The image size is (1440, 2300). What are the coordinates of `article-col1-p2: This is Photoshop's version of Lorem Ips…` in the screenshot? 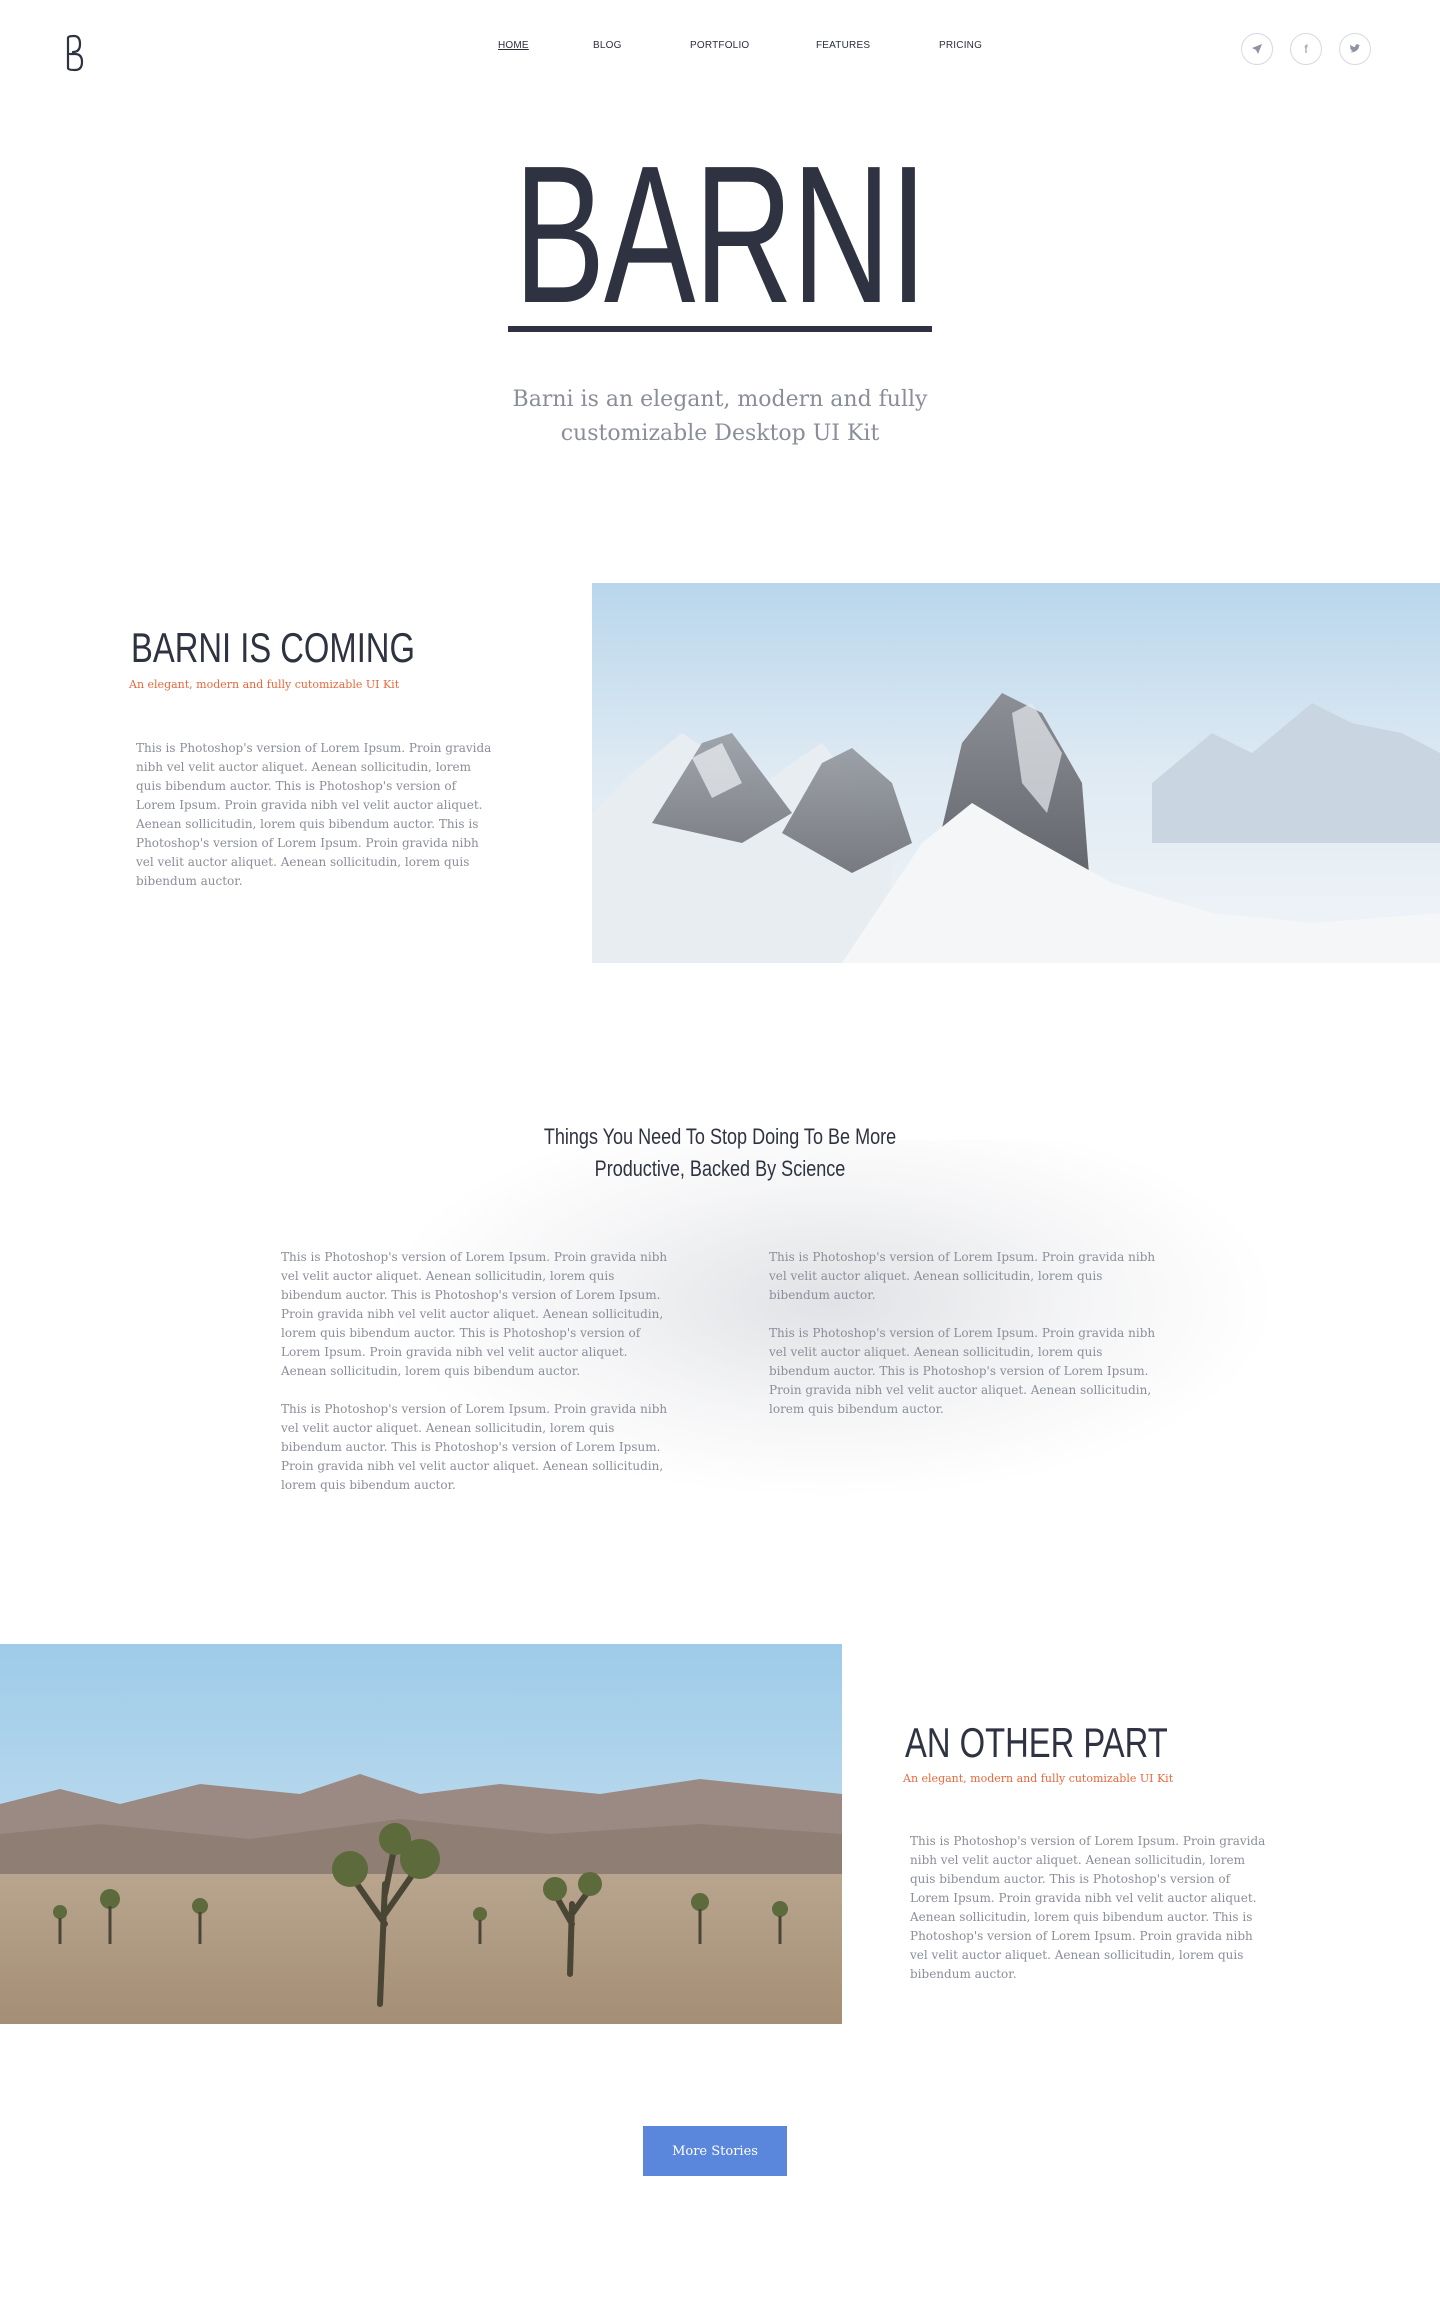 It's located at (474, 1447).